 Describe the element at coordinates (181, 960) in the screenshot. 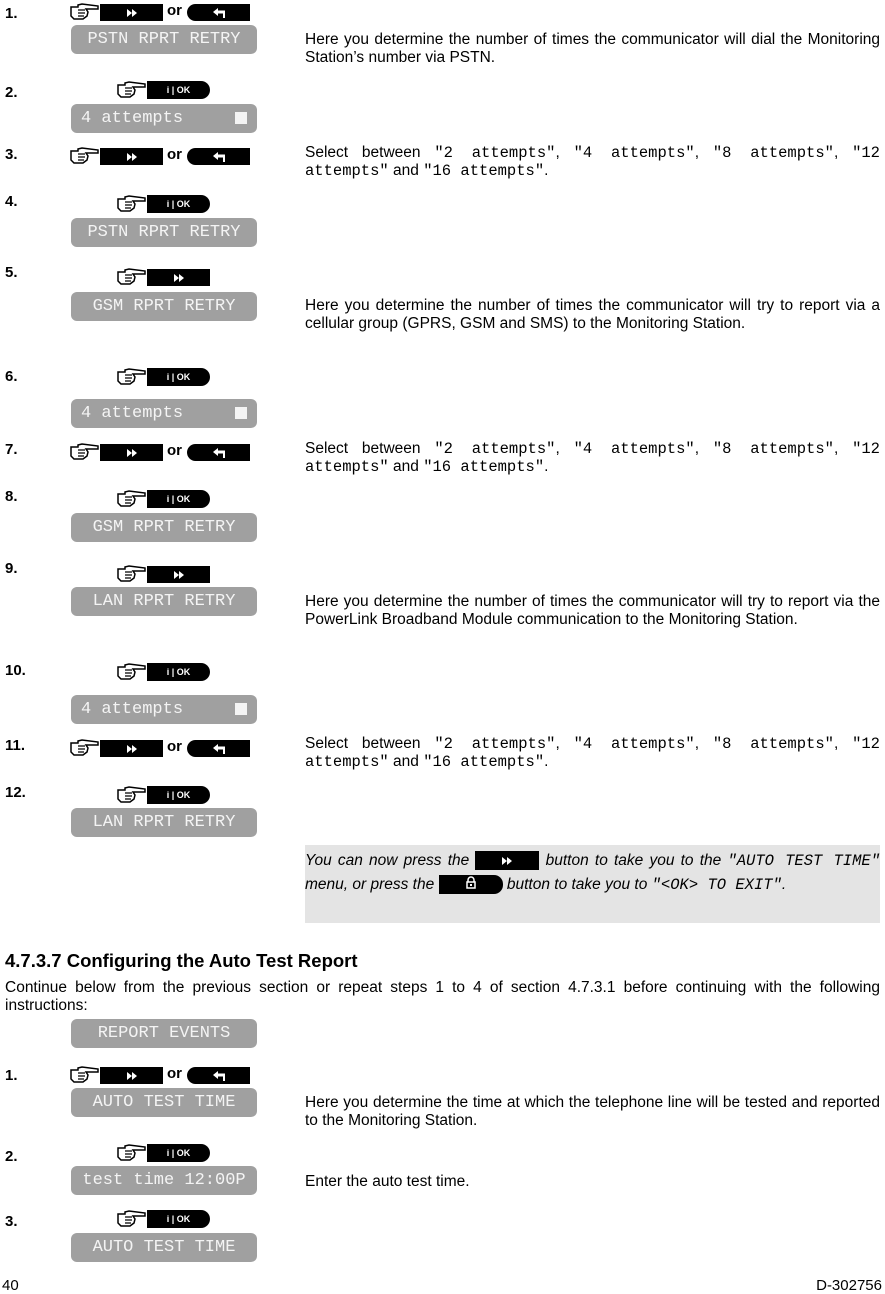

I see `section-heading: 4.7.3.7 Configuring the Auto Test Report` at that location.